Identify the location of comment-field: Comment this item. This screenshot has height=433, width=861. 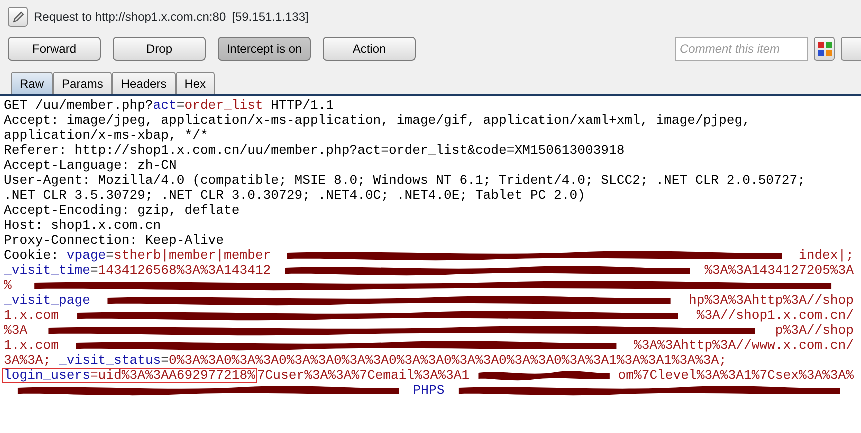
(741, 49).